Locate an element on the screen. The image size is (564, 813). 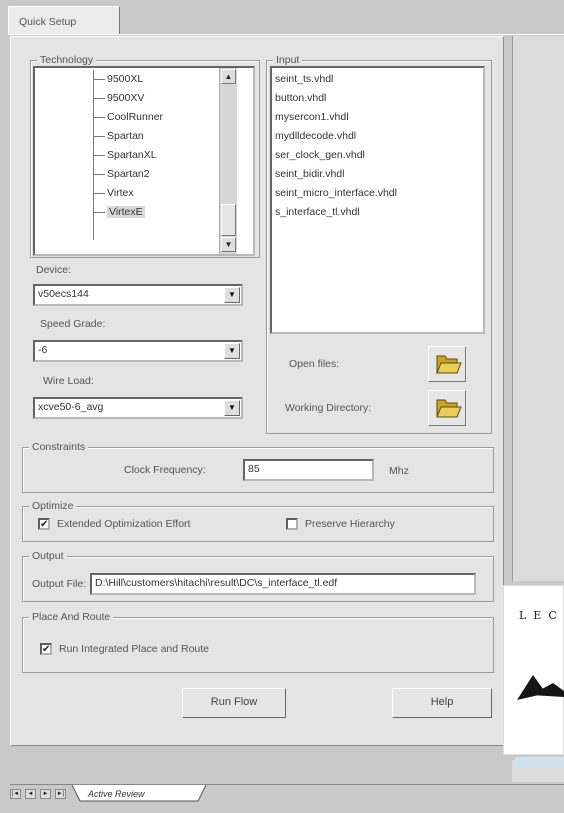
input-title: Input is located at coordinates (288, 60).